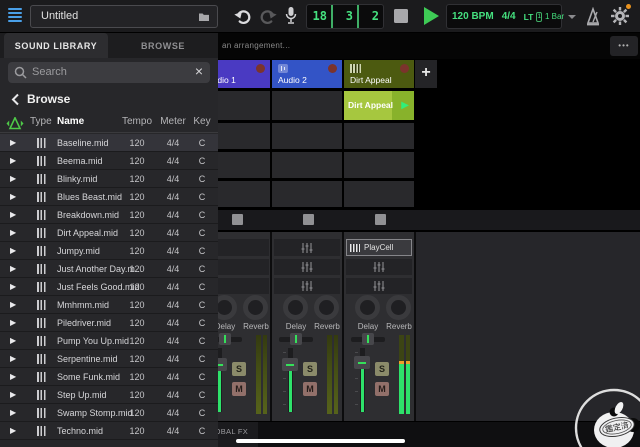 This screenshot has width=640, height=447. I want to click on tab-sound-library: SOUND LIBRARY, so click(56, 45).